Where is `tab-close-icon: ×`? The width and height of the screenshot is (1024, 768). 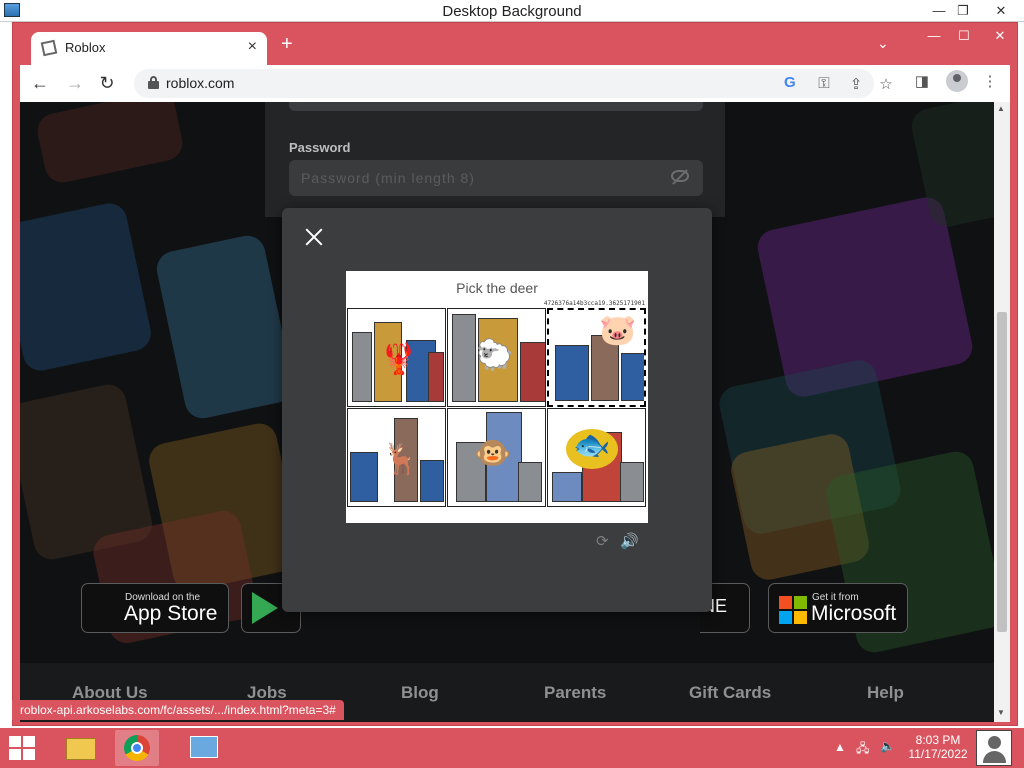
tab-close-icon: × is located at coordinates (252, 47).